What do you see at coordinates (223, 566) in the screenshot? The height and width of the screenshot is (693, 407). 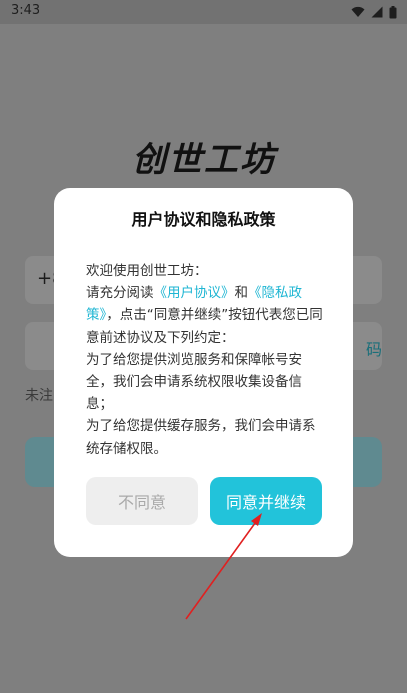 I see `annotation-arrow` at bounding box center [223, 566].